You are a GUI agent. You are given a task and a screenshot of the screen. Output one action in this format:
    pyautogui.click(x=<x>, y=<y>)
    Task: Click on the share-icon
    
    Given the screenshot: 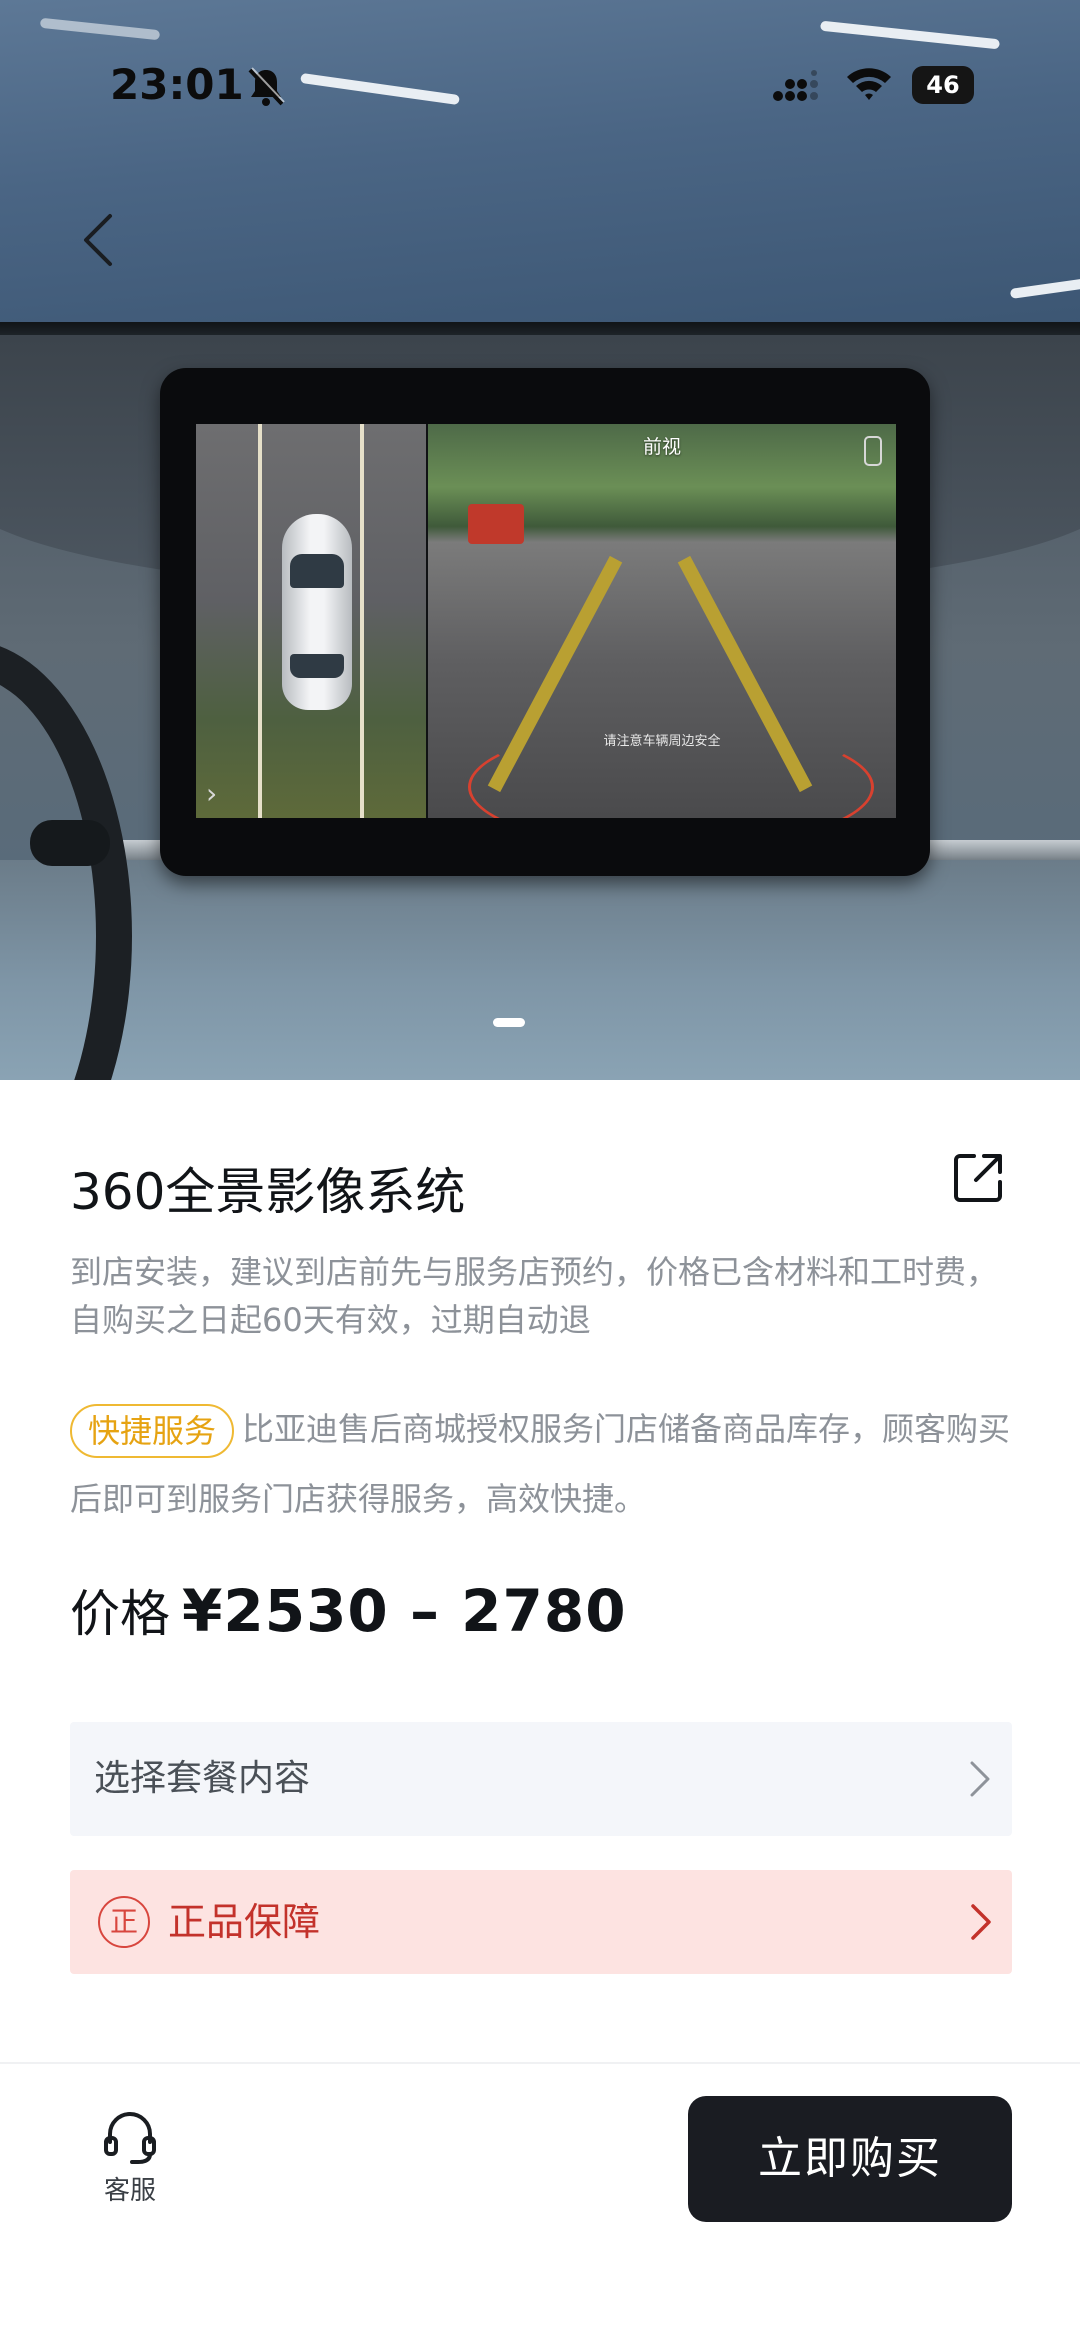 What is the action you would take?
    pyautogui.click(x=978, y=1178)
    